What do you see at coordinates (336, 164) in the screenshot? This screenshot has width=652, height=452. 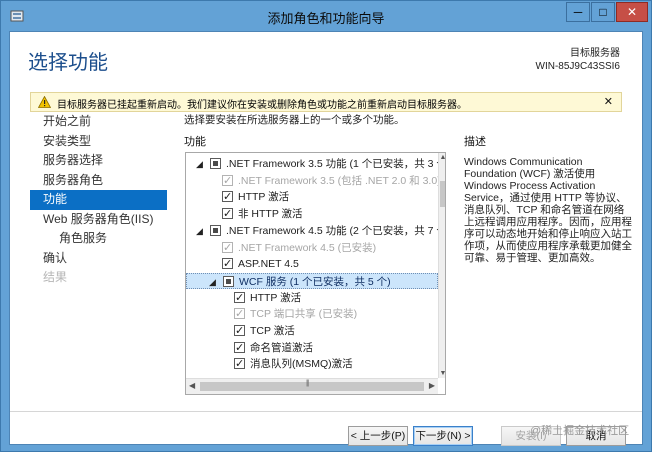 I see `feature-label: .NET Framework 3.5 功能 (1 个已安装，共 3 个)` at bounding box center [336, 164].